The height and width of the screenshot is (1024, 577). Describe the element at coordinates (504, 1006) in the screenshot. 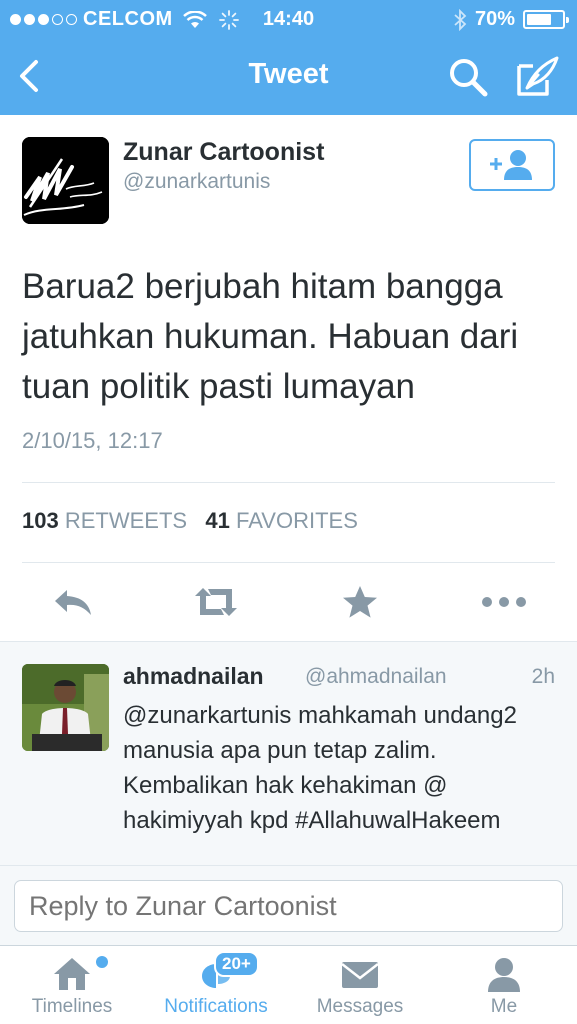

I see `tab-label: Me` at that location.